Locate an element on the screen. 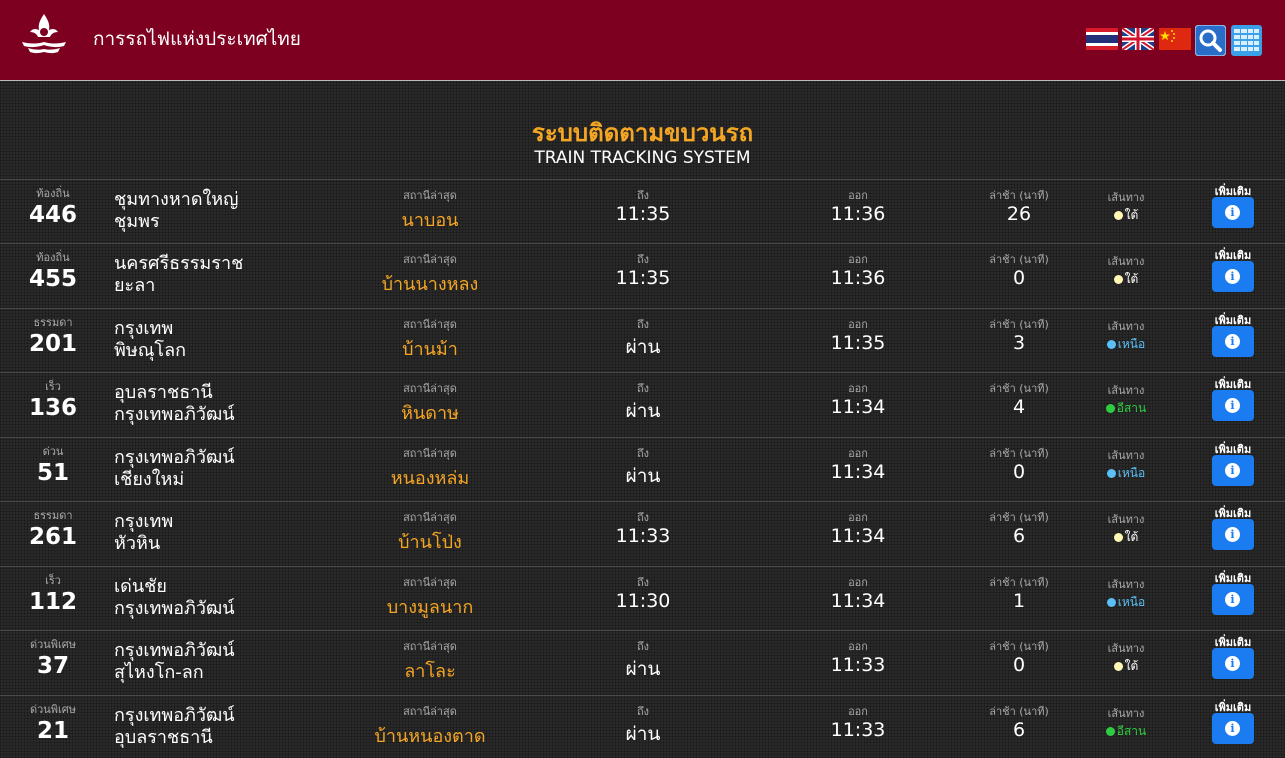 The width and height of the screenshot is (1285, 758). line-name: อีสาน is located at coordinates (1131, 731).